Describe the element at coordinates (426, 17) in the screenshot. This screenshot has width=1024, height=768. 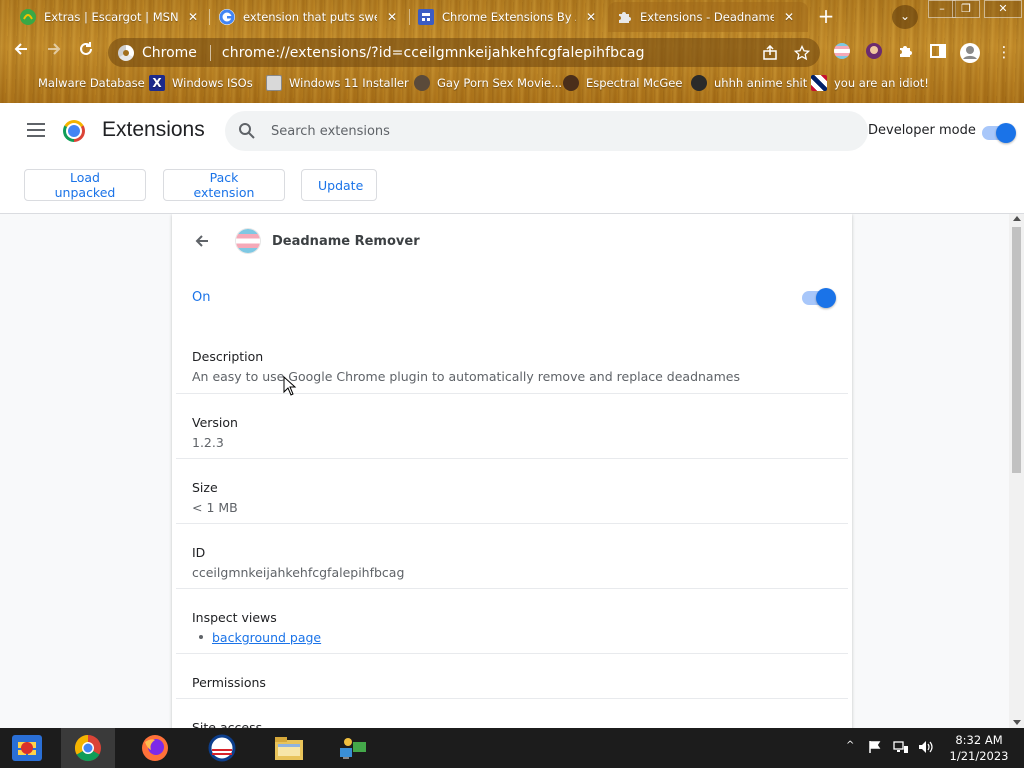
I see `web-store-icon` at that location.